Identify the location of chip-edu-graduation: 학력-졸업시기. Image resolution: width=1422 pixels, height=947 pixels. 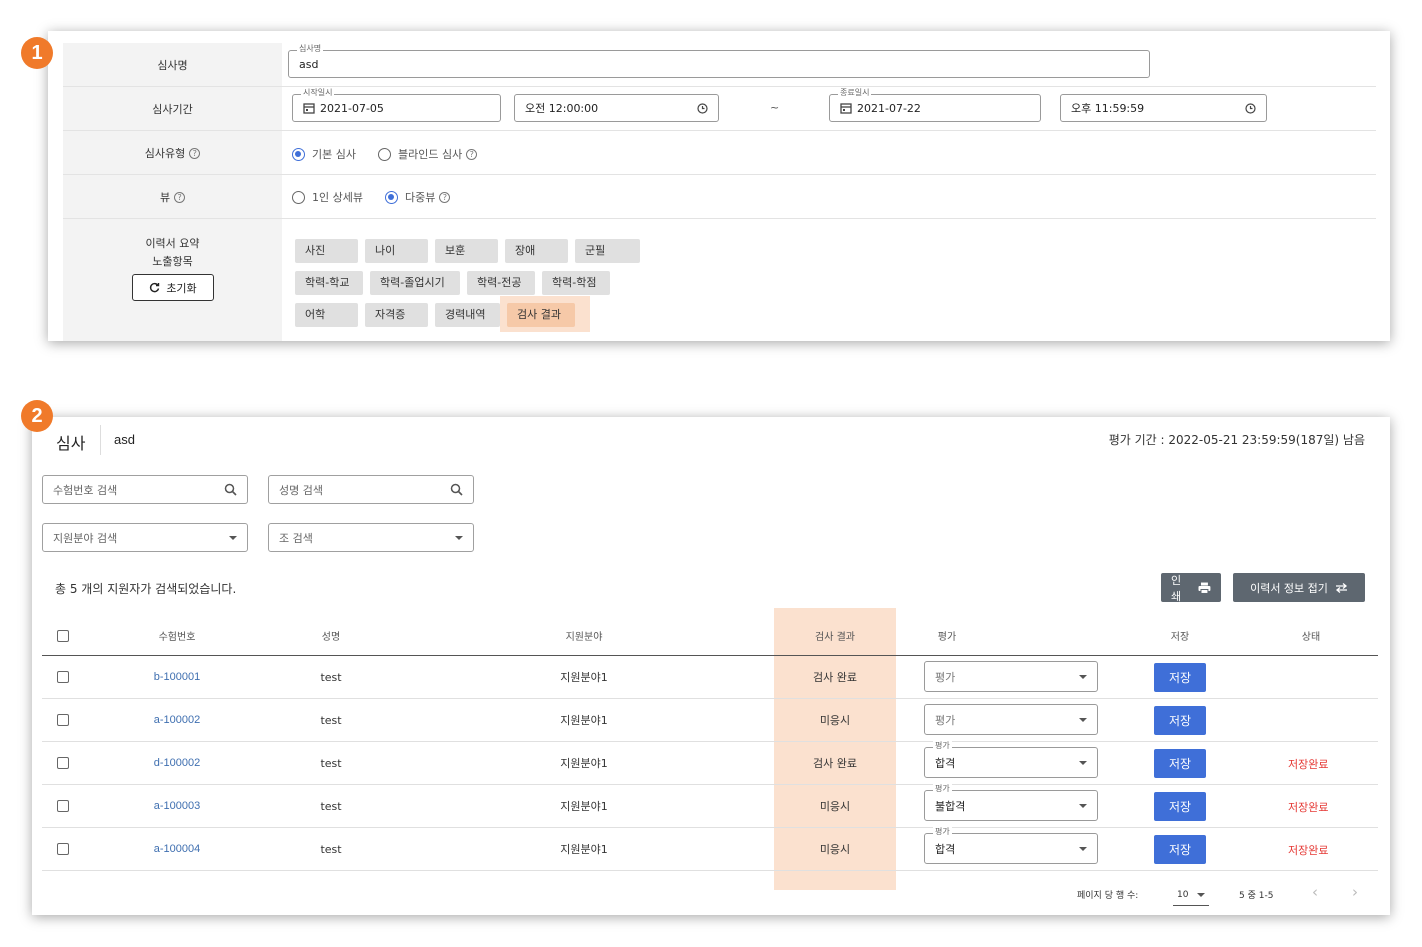
(415, 283).